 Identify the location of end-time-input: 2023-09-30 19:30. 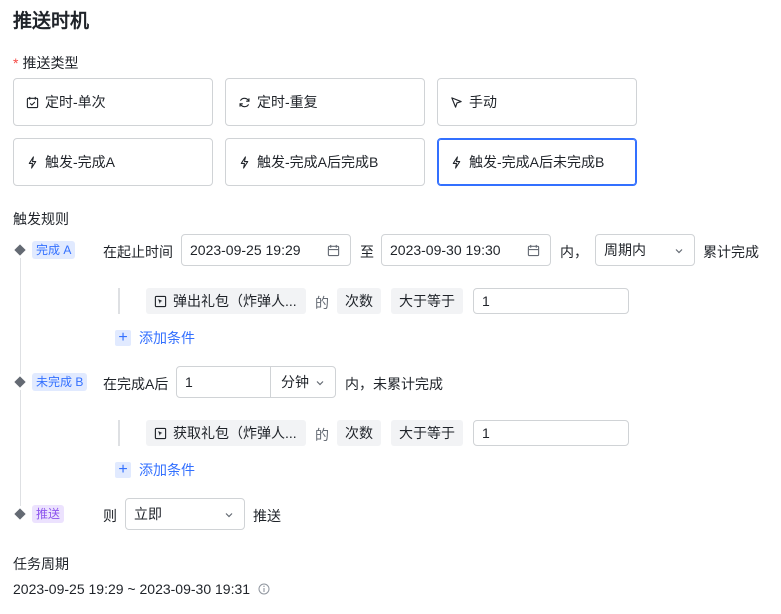
(466, 250).